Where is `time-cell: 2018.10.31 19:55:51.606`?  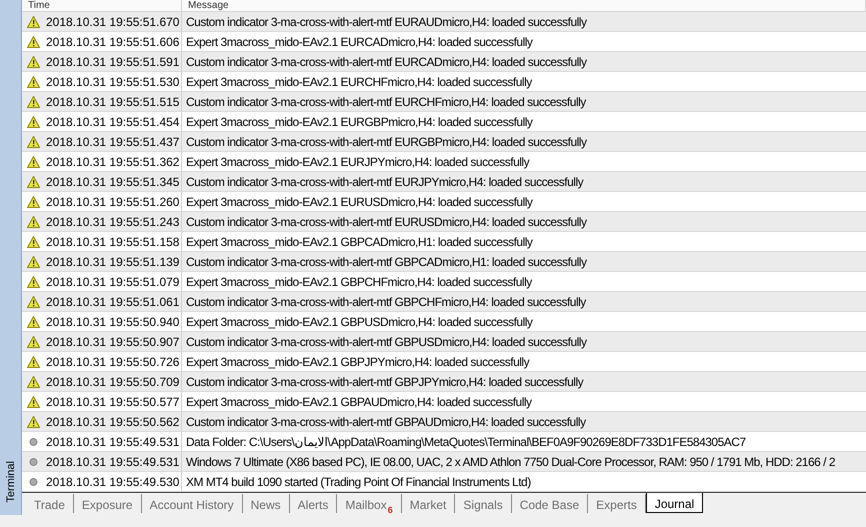
time-cell: 2018.10.31 19:55:51.606 is located at coordinates (113, 41).